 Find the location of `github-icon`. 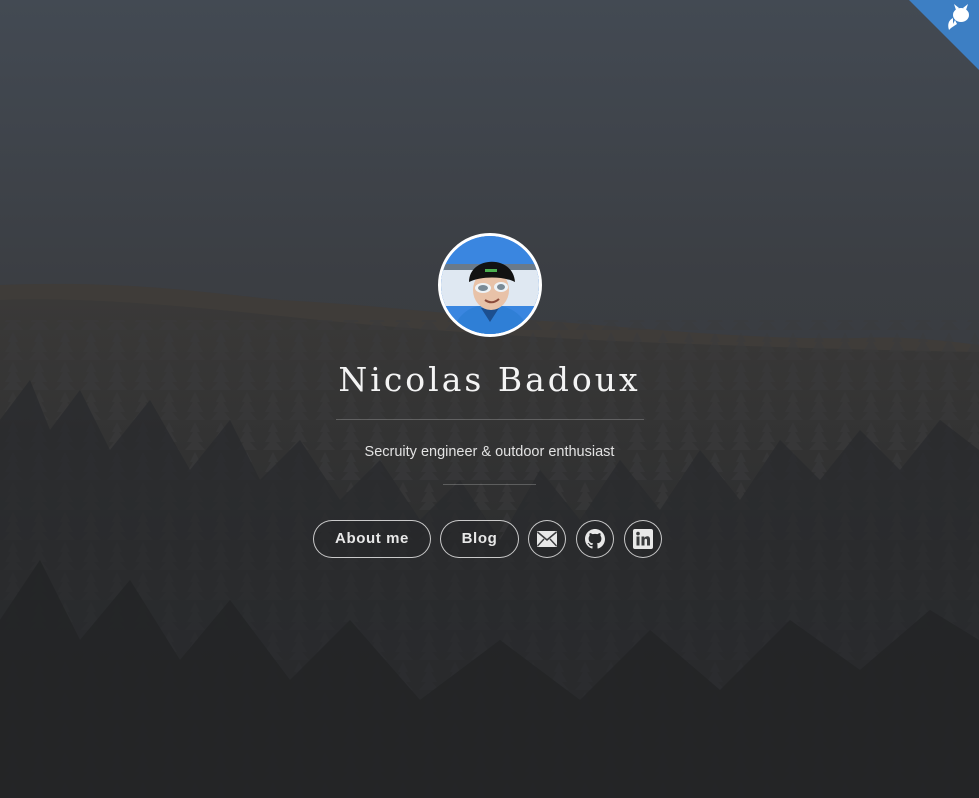

github-icon is located at coordinates (595, 539).